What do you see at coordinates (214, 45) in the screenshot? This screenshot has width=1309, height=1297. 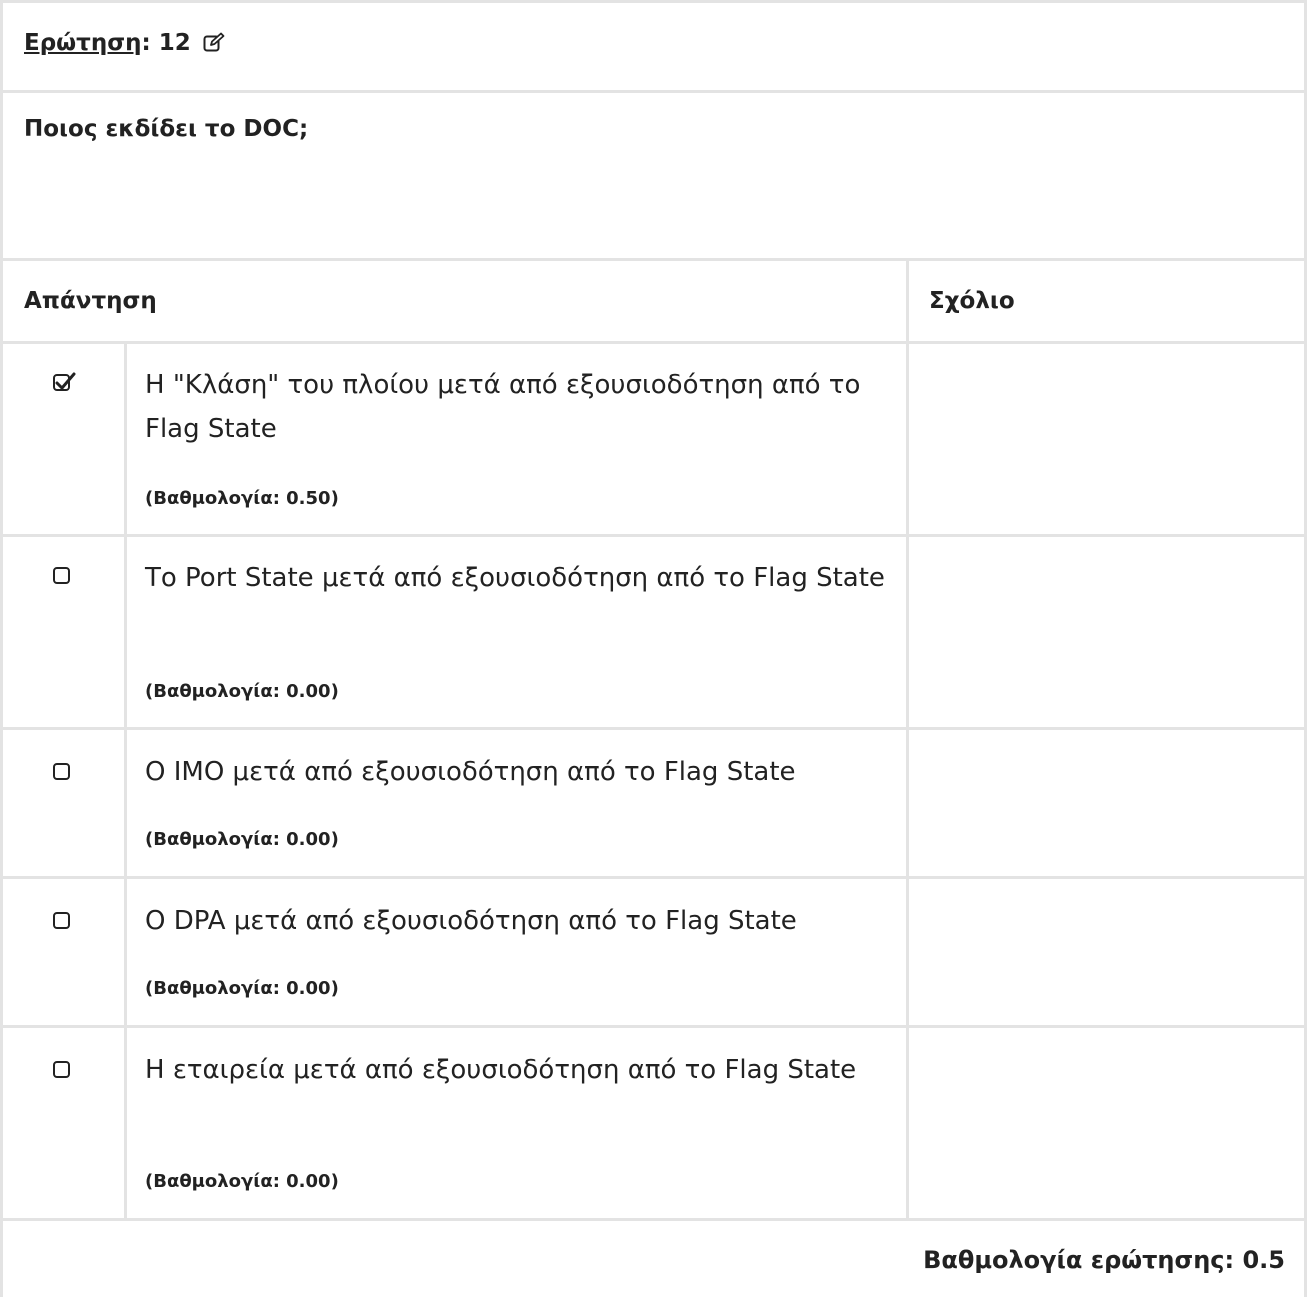 I see `edit-icon` at bounding box center [214, 45].